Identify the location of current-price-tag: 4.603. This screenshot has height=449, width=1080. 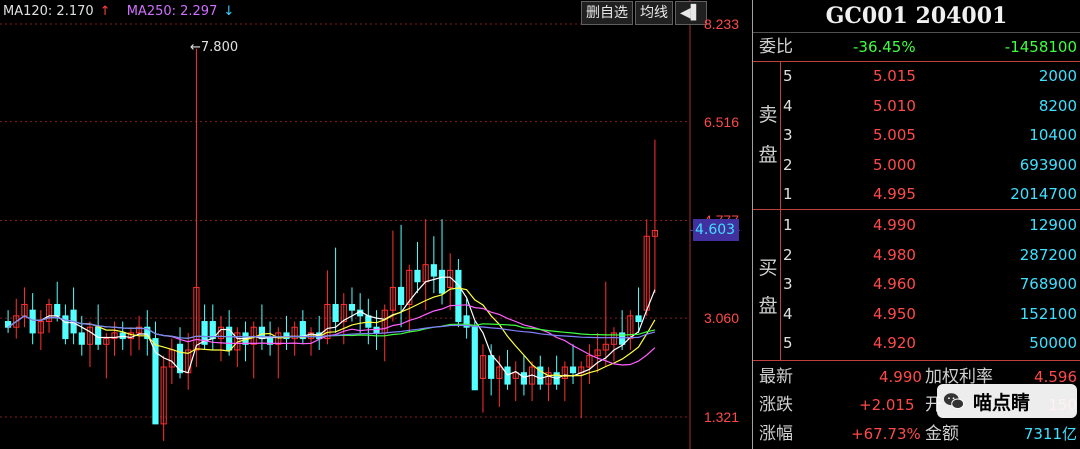
(716, 230).